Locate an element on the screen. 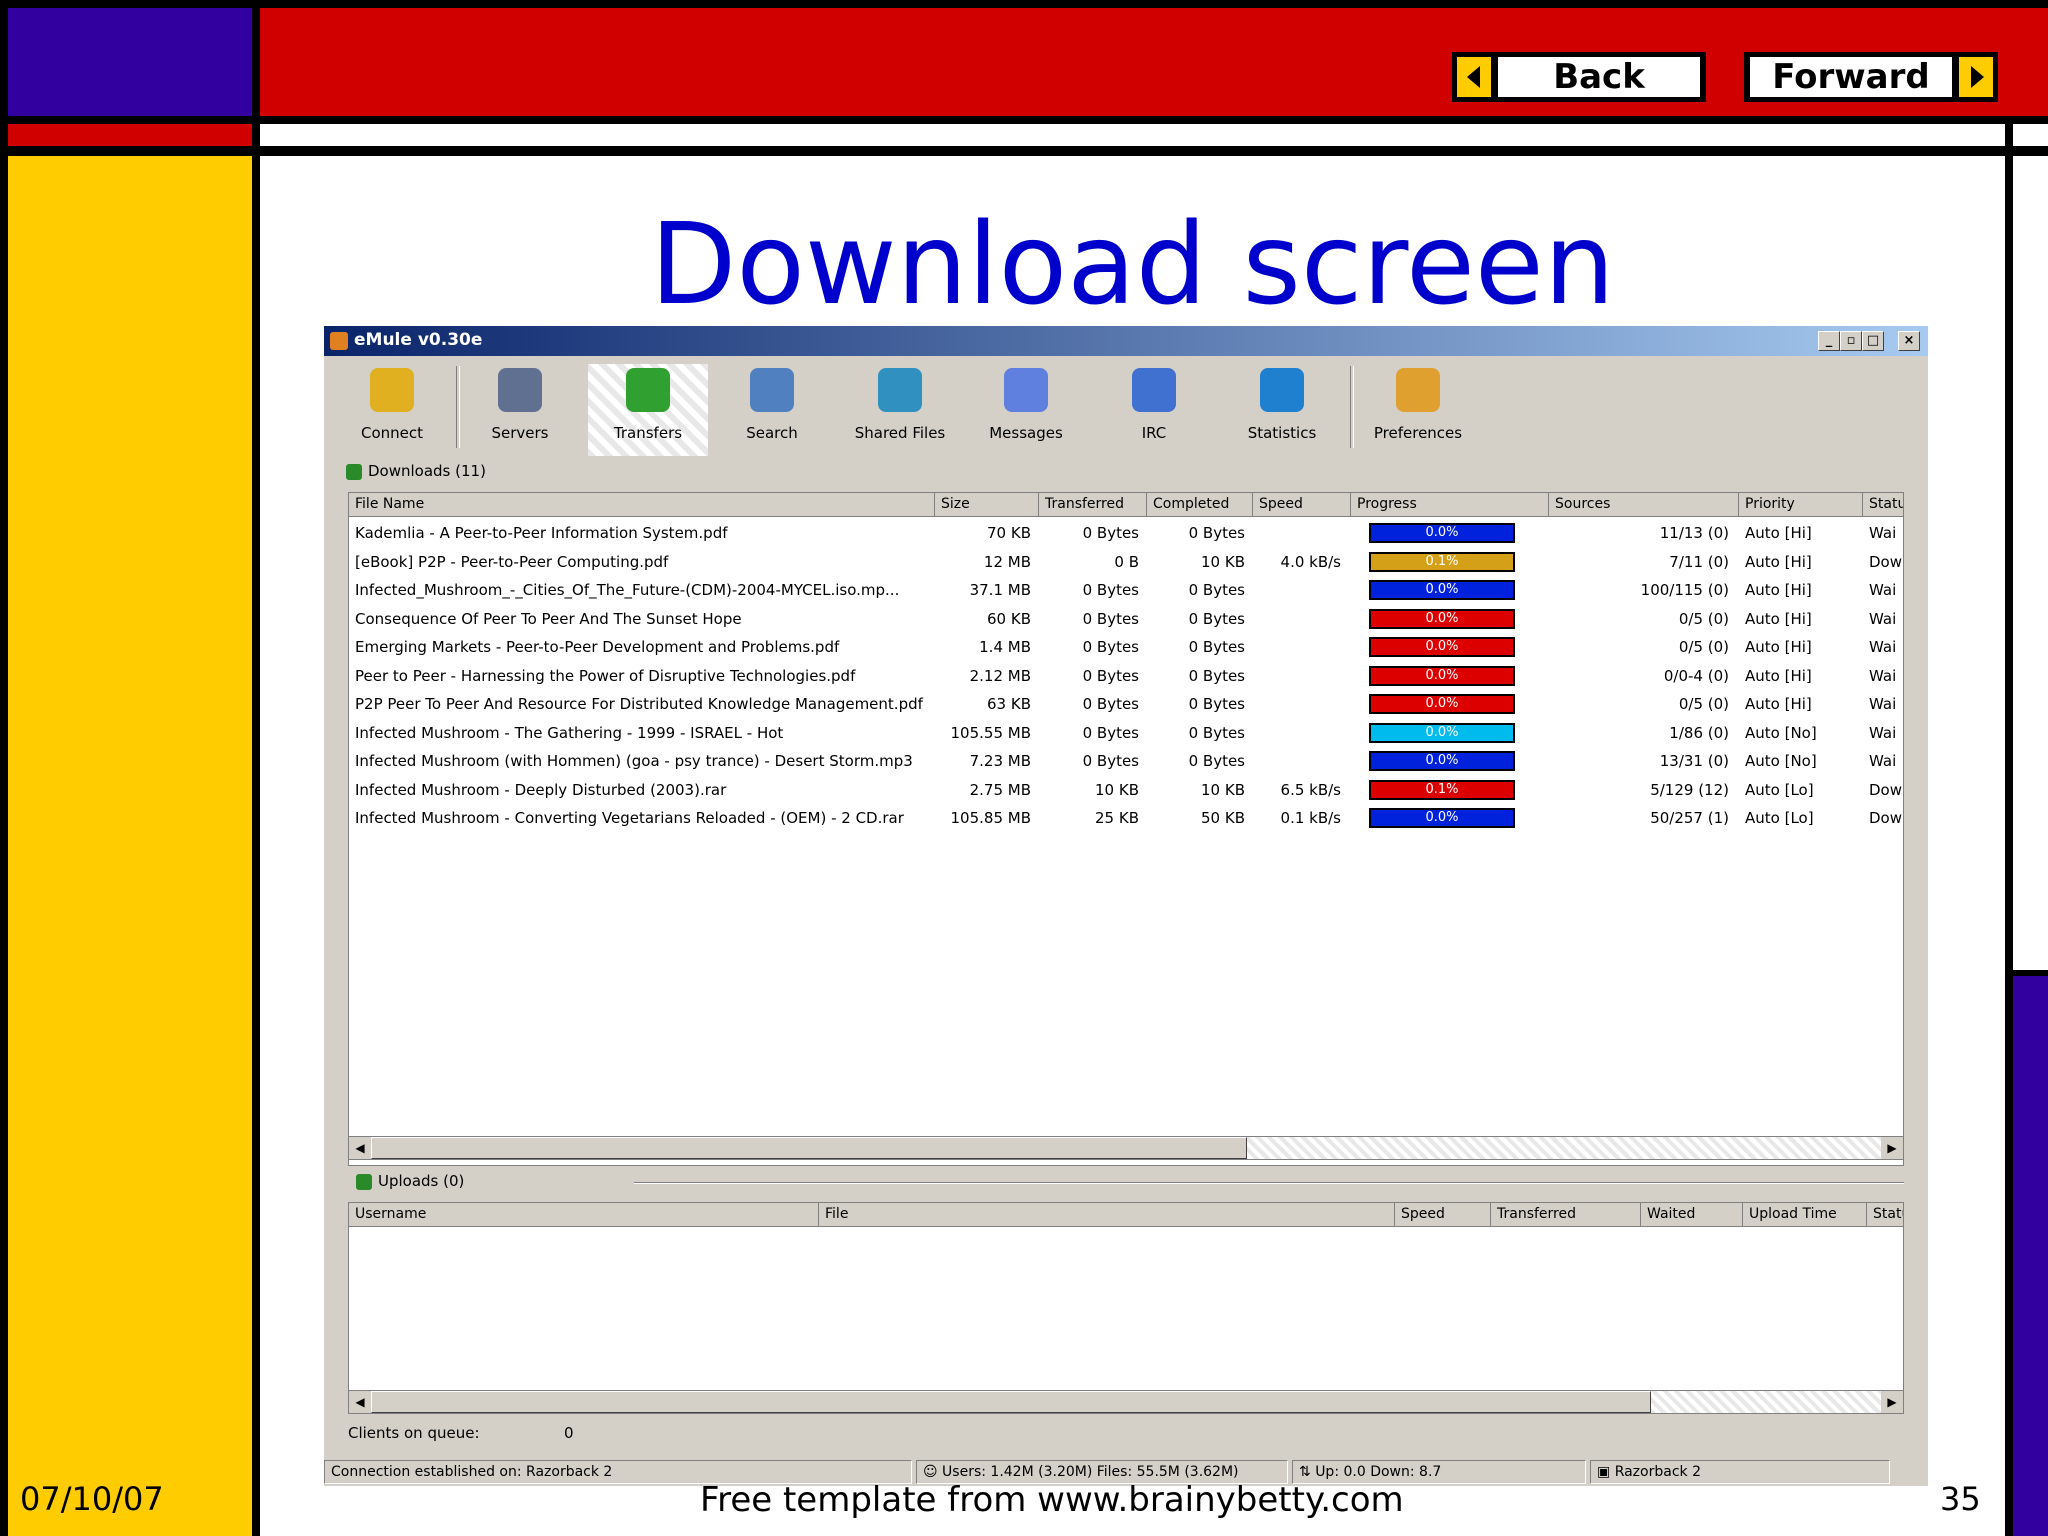 The image size is (2048, 1536). column-header-sources: Sources is located at coordinates (1644, 505).